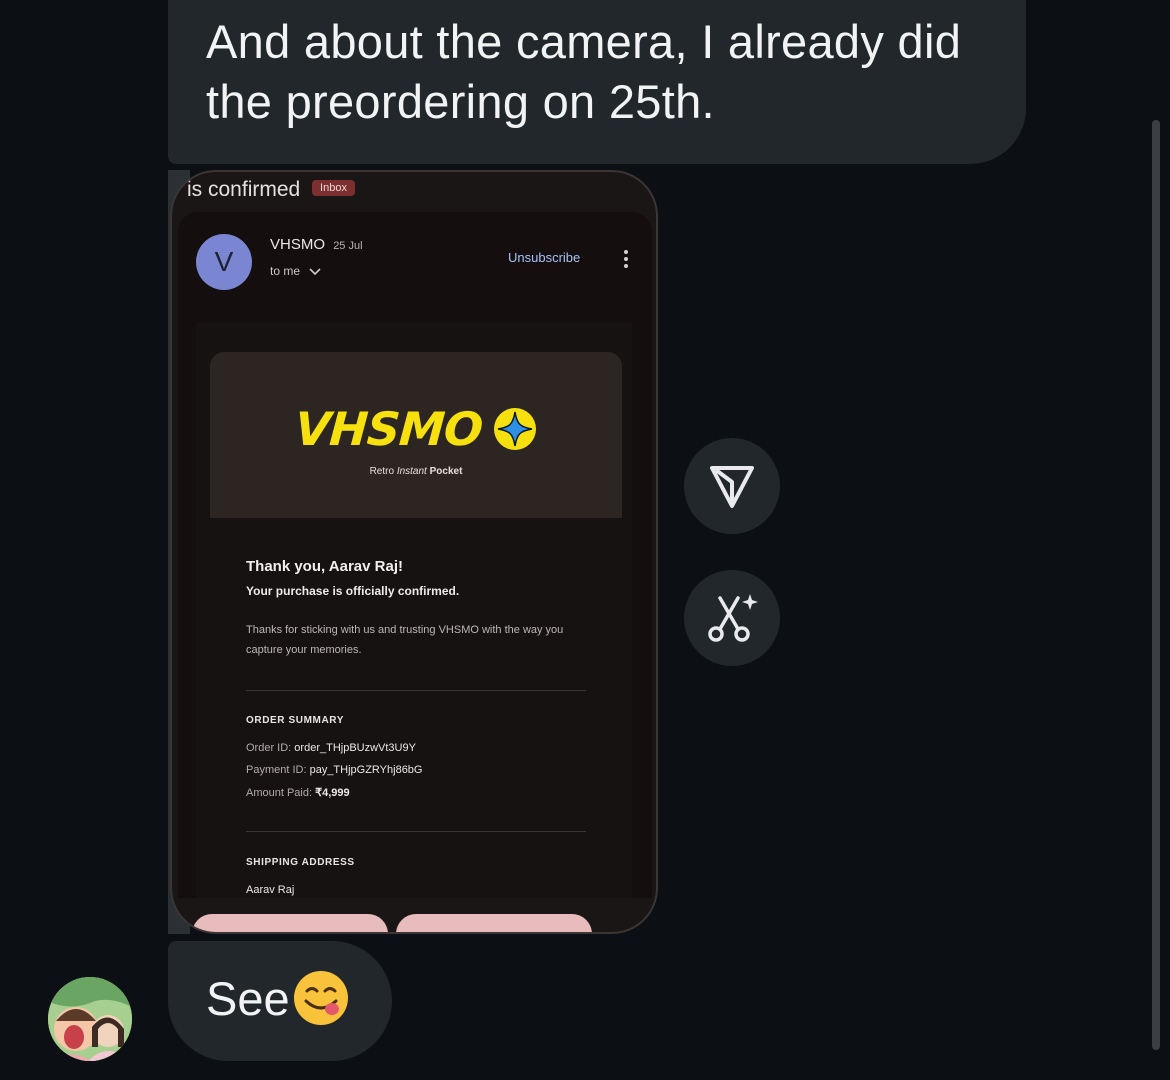  Describe the element at coordinates (515, 428) in the screenshot. I see `star-badge-icon` at that location.